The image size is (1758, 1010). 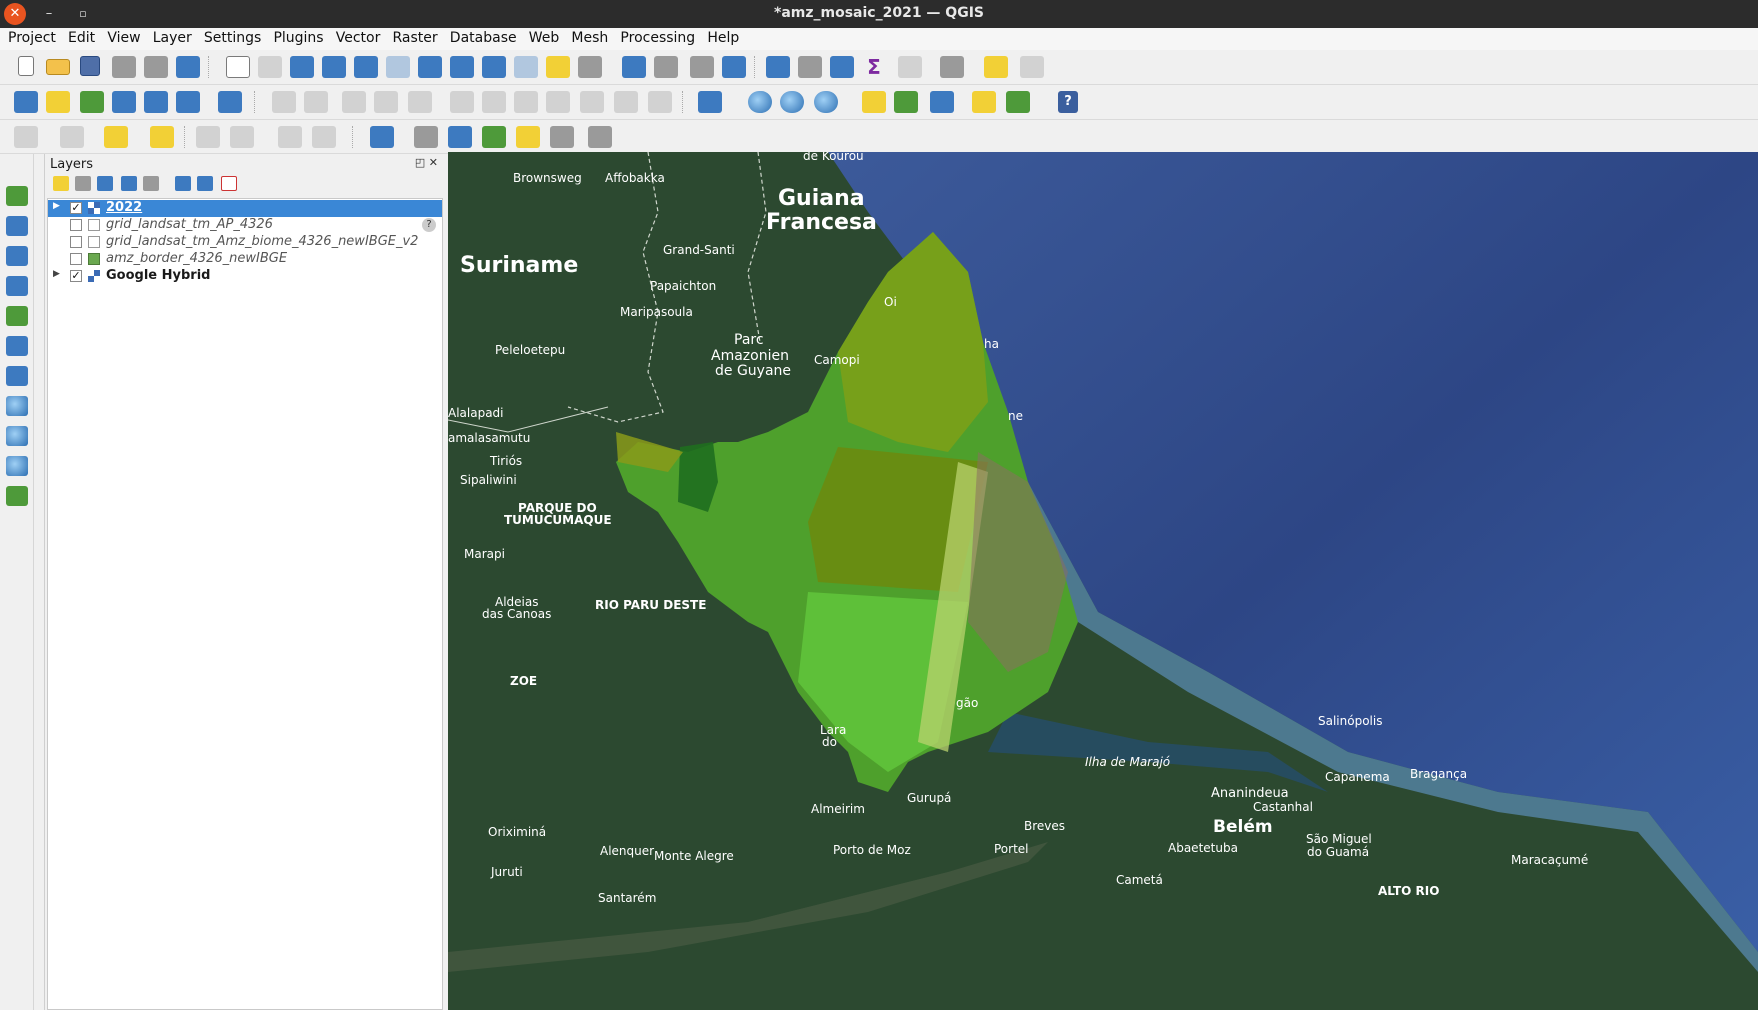 What do you see at coordinates (430, 67) in the screenshot?
I see `zoom-to-layer-icon` at bounding box center [430, 67].